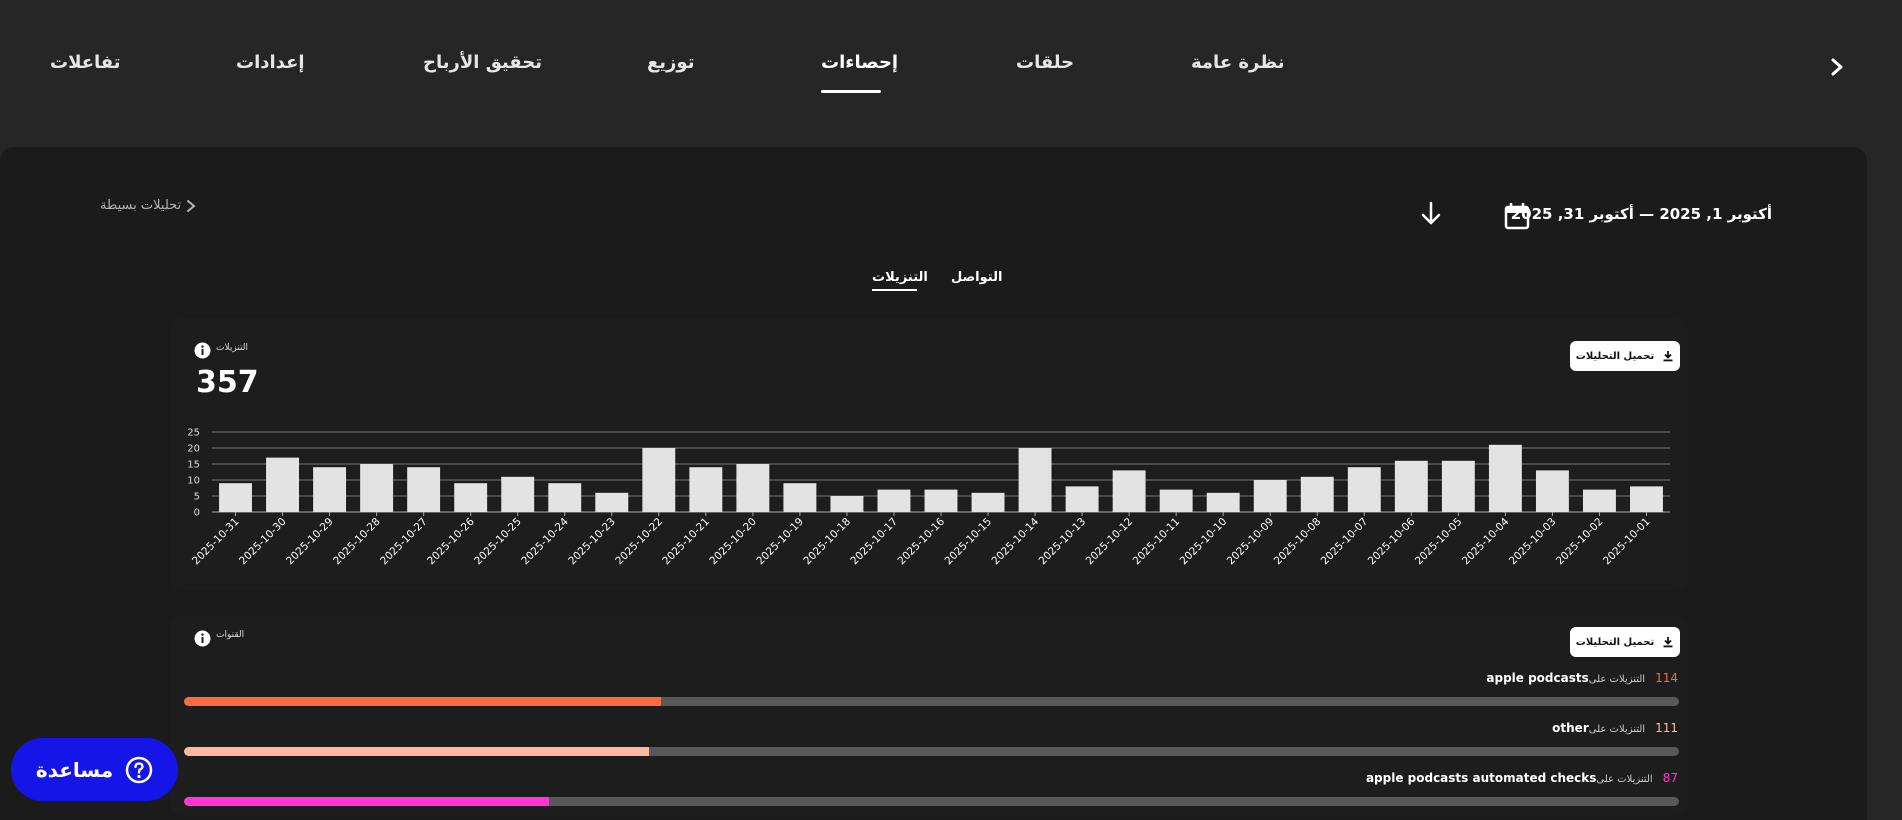 This screenshot has height=820, width=1902. Describe the element at coordinates (193, 433) in the screenshot. I see `y-tick-label: 25` at that location.